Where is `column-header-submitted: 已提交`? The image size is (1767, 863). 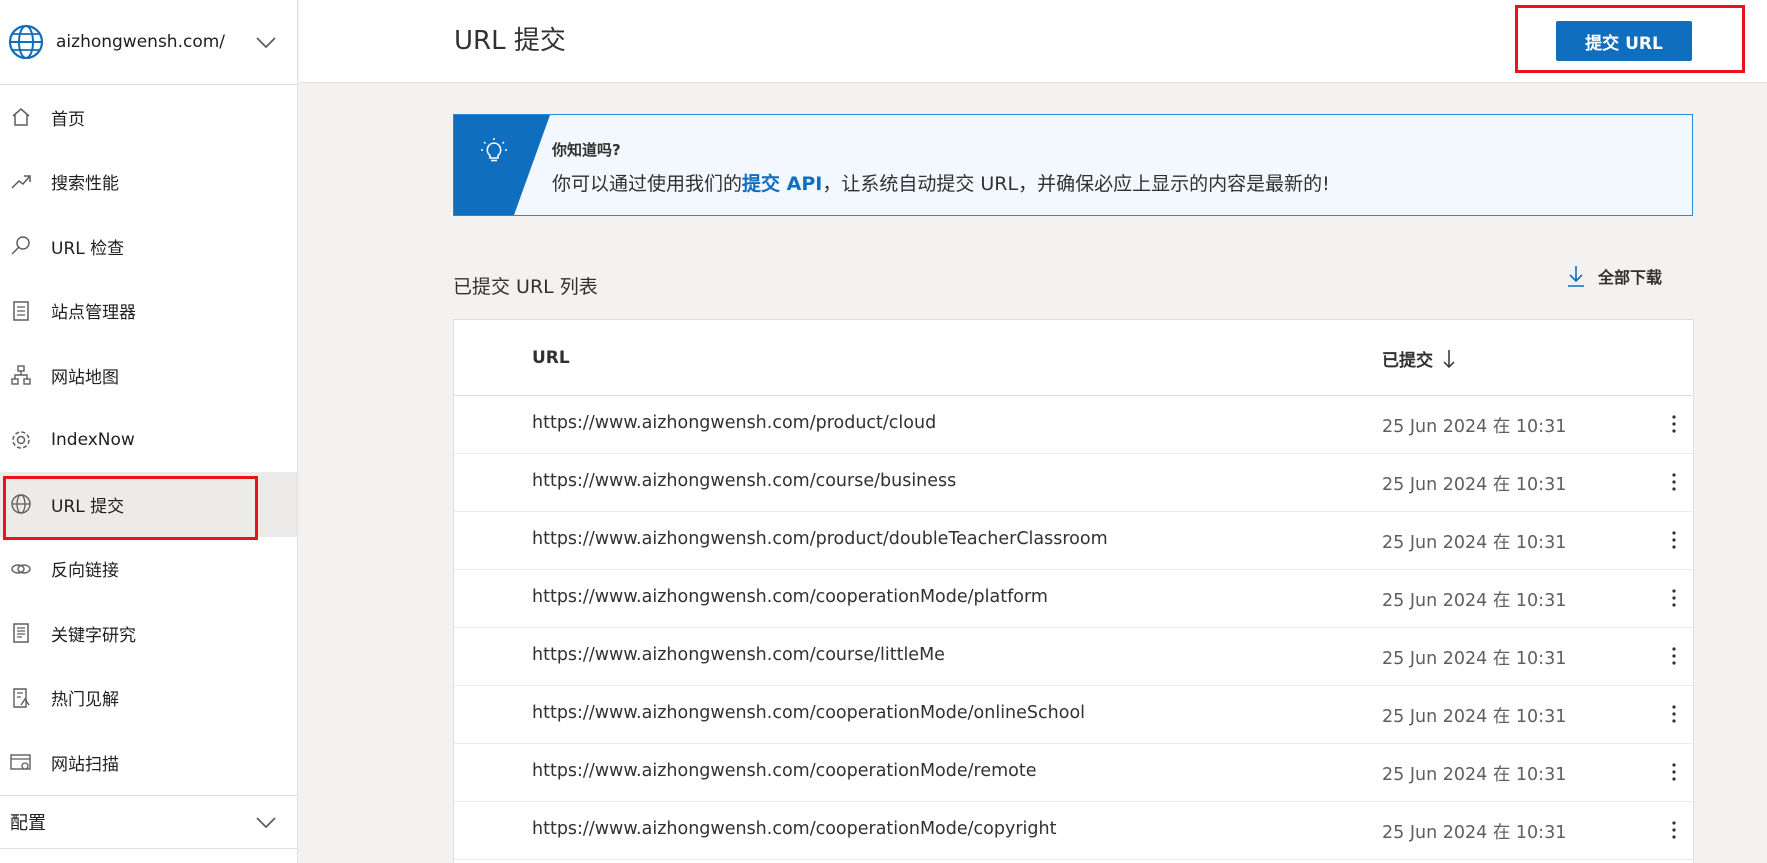 column-header-submitted: 已提交 is located at coordinates (1419, 358).